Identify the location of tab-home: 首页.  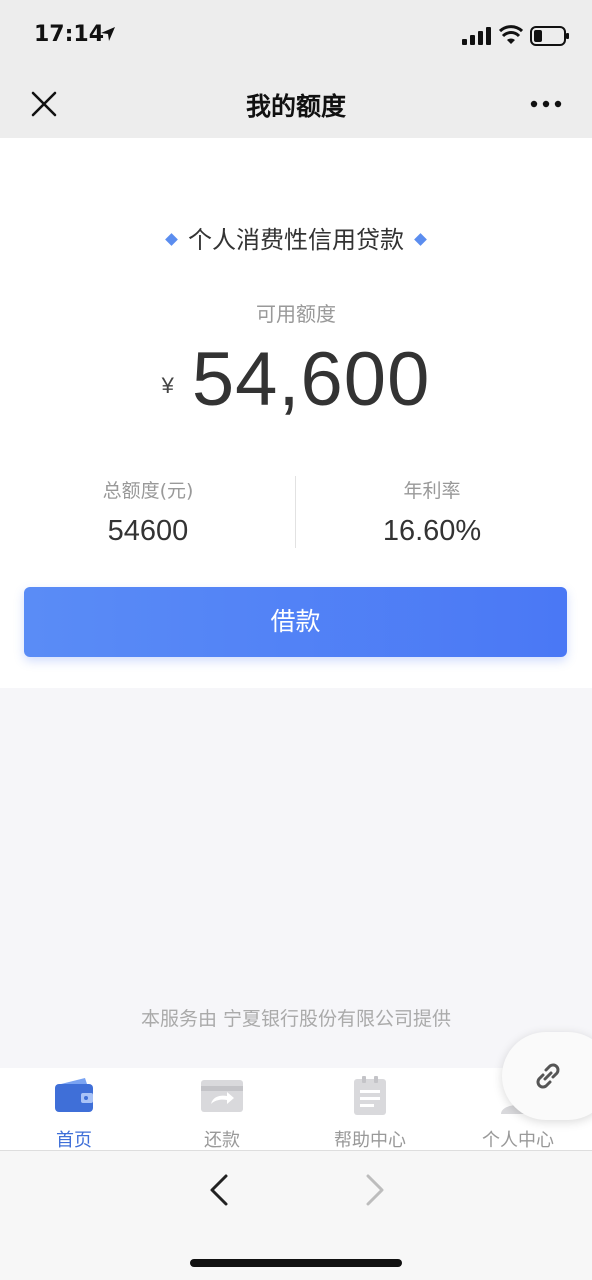
(74, 1109).